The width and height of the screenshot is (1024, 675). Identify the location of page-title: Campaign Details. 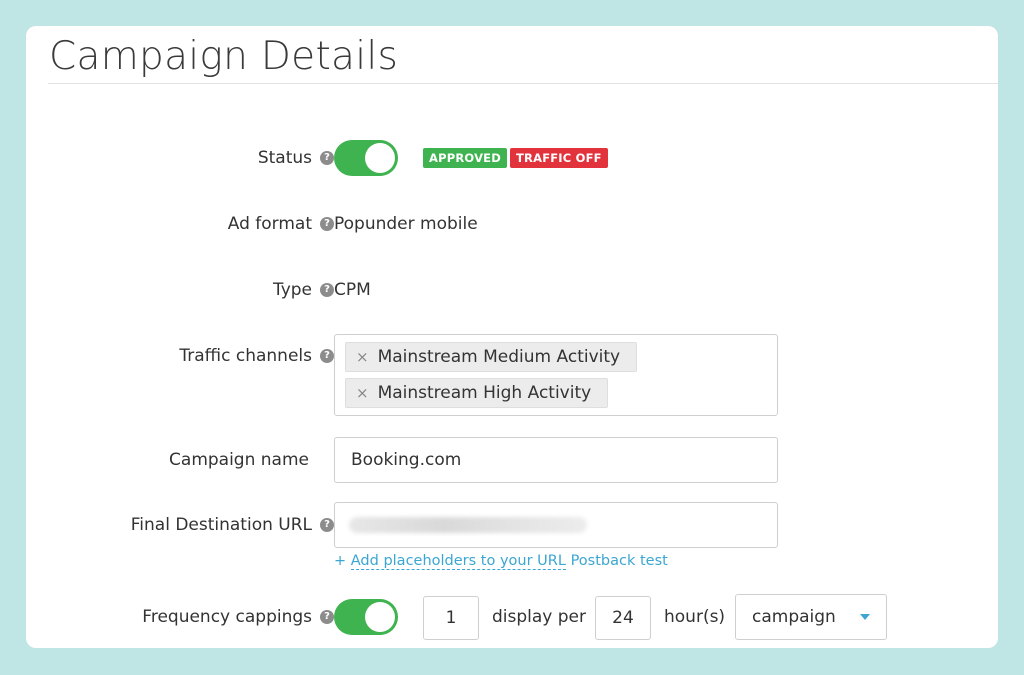
(224, 56).